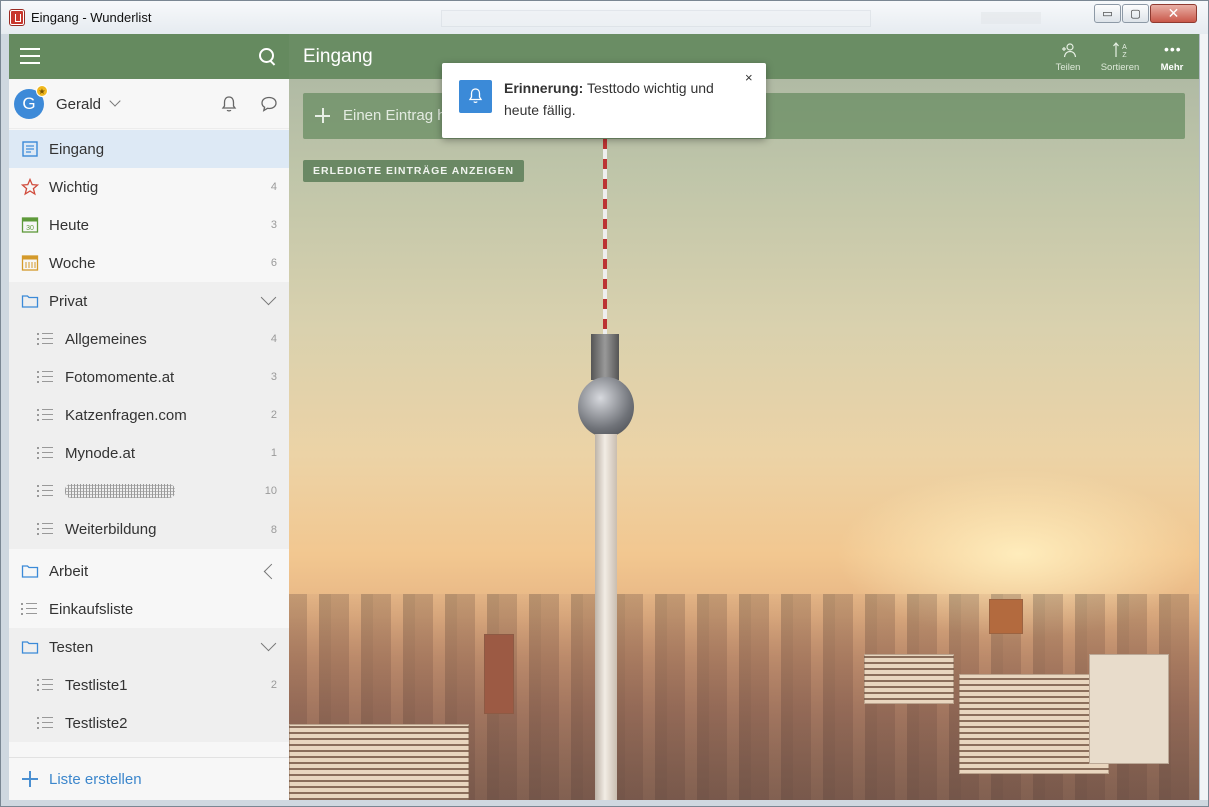 This screenshot has height=807, width=1209. I want to click on pro-badge-icon: ★, so click(42, 91).